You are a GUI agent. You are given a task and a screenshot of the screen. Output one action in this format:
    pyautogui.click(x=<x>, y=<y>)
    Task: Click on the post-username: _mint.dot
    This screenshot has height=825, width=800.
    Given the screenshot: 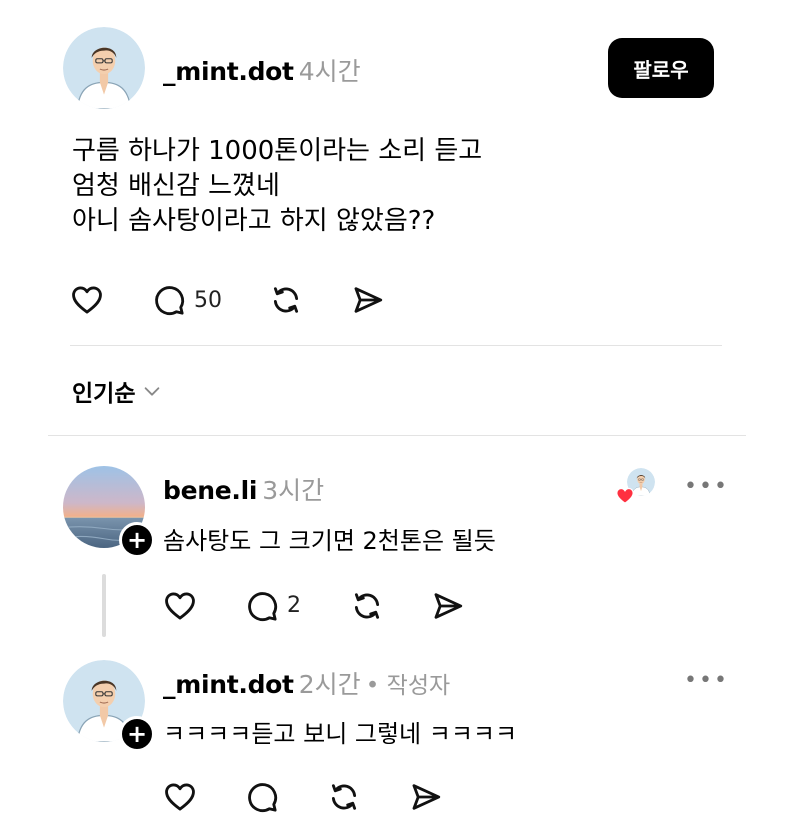 What is the action you would take?
    pyautogui.click(x=228, y=71)
    